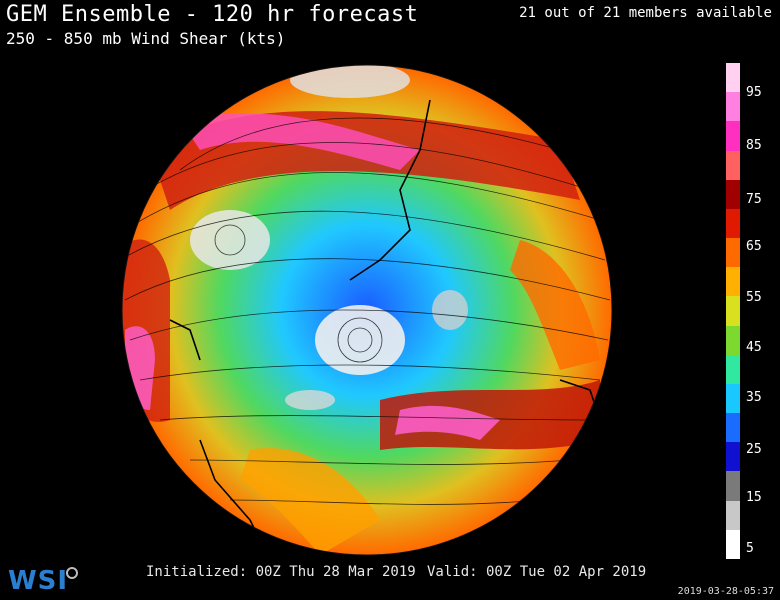 The height and width of the screenshot is (600, 780). Describe the element at coordinates (537, 572) in the screenshot. I see `valid-time: Valid: 00Z Tue 02 Apr 2019` at that location.